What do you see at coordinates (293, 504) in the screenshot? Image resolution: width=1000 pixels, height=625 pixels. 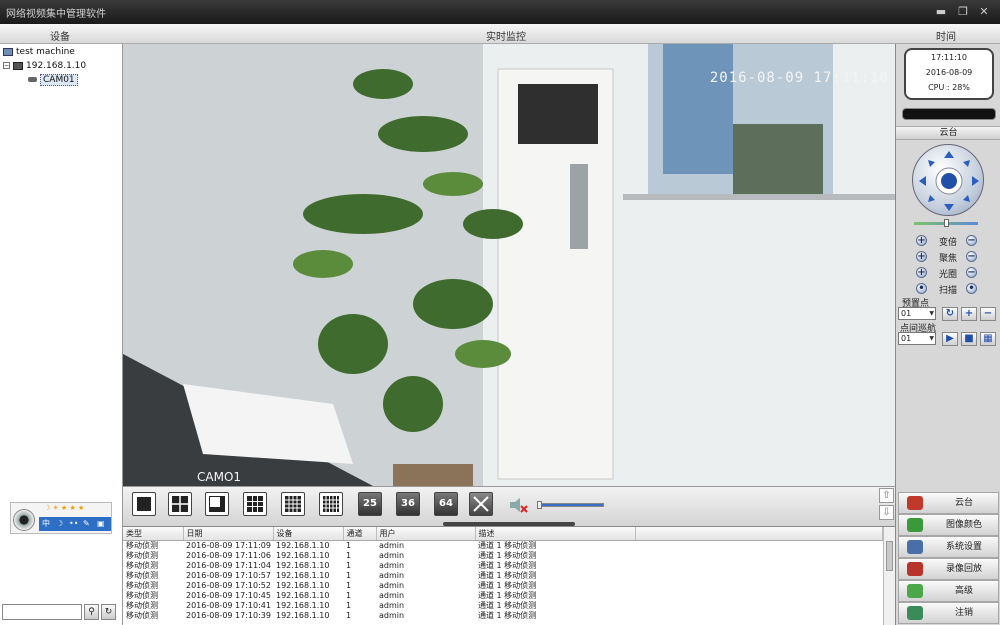 I see `layout-16-button` at bounding box center [293, 504].